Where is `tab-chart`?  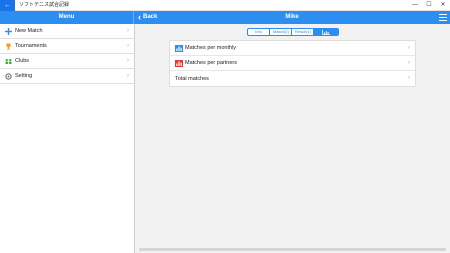
tab-chart is located at coordinates (326, 32).